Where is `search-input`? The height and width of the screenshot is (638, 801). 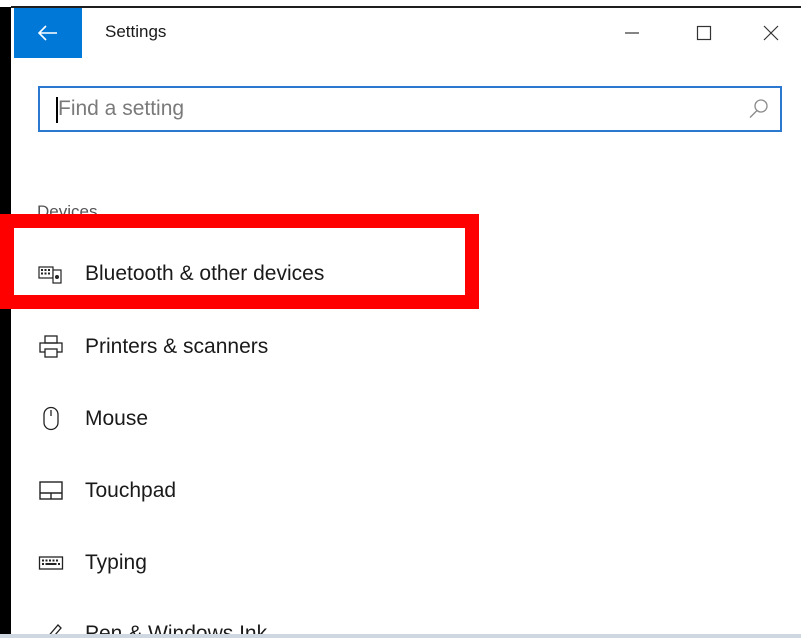 search-input is located at coordinates (398, 109).